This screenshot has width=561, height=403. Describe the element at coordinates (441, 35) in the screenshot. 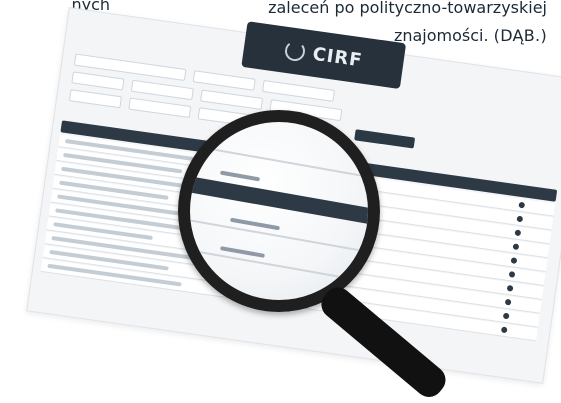

I see `caption-text: znajomości.` at that location.